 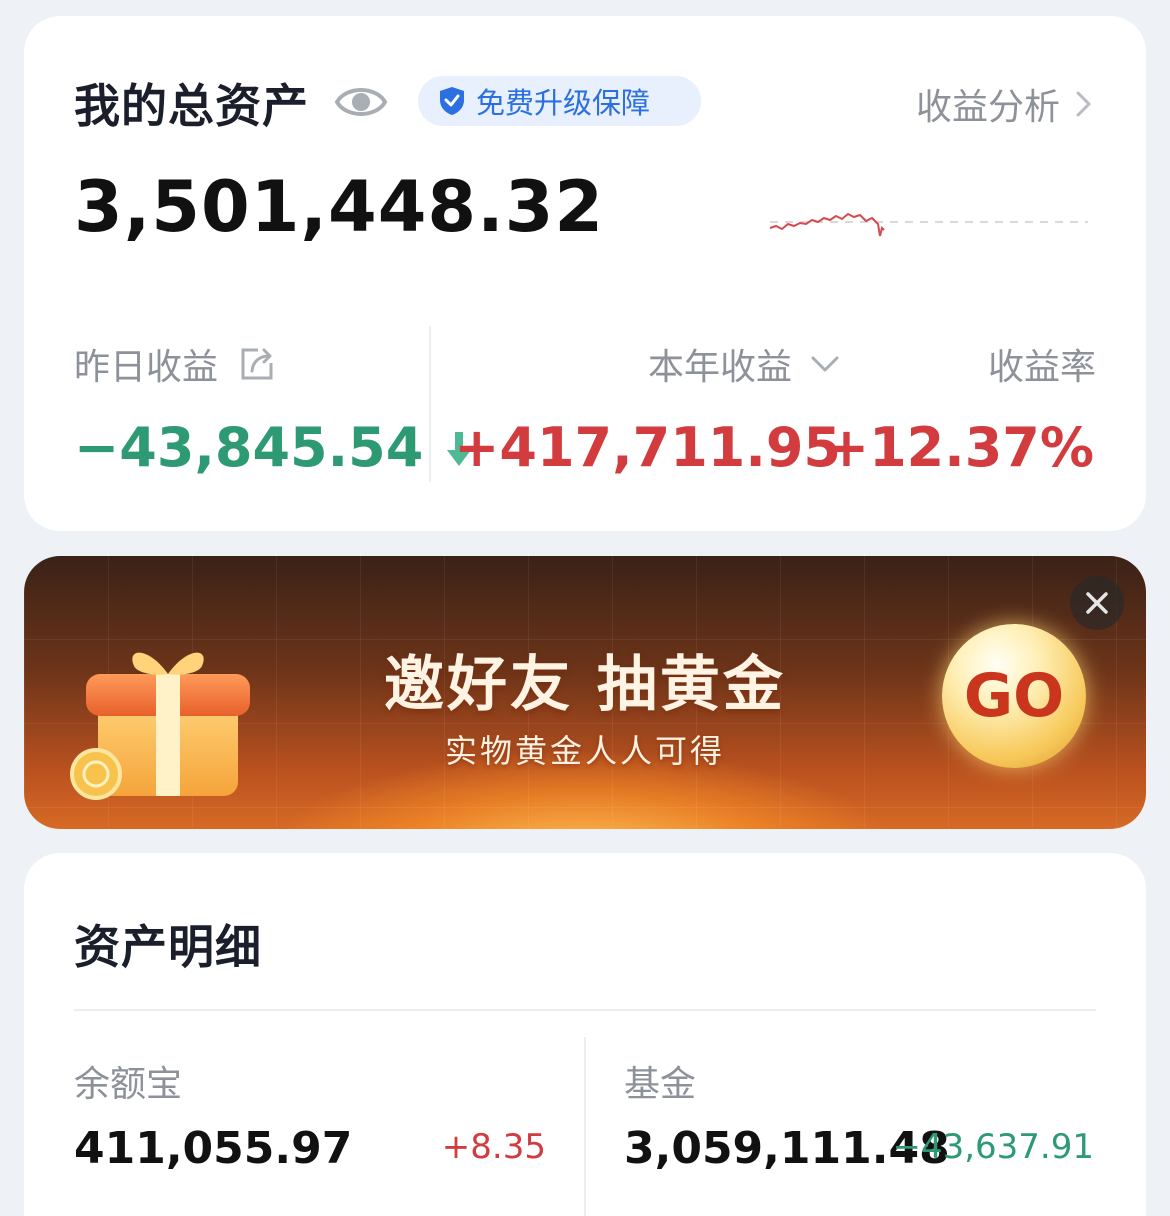 I want to click on return-rate-value: +12.37%, so click(x=958, y=447).